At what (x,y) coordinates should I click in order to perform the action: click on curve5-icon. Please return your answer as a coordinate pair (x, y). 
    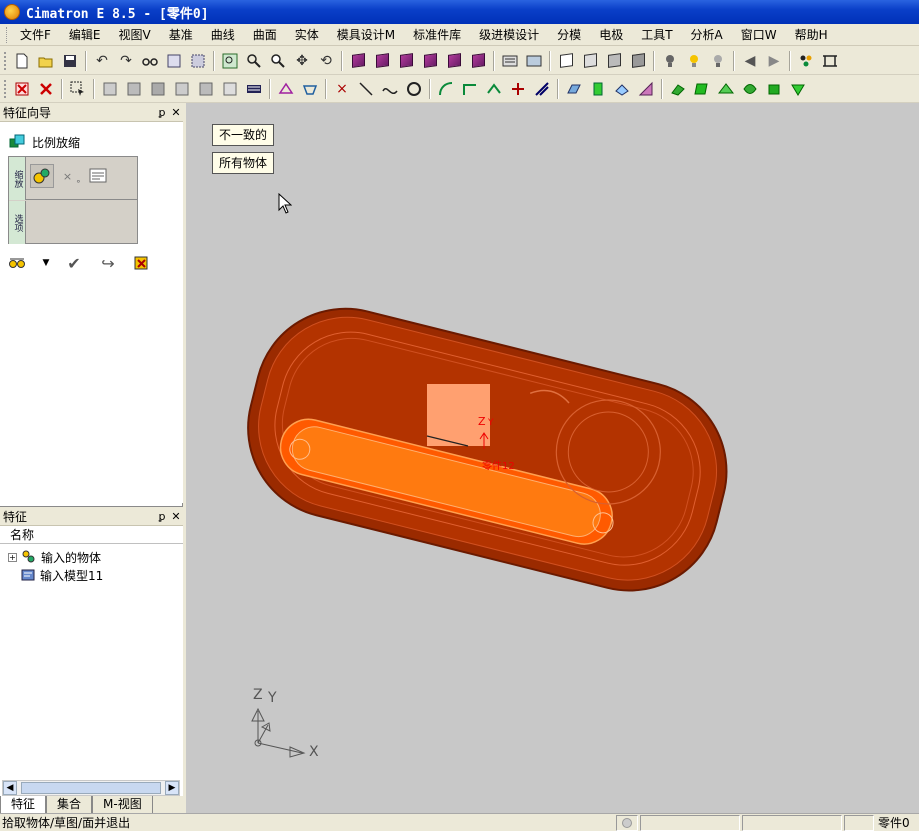
    Looking at the image, I should click on (542, 89).